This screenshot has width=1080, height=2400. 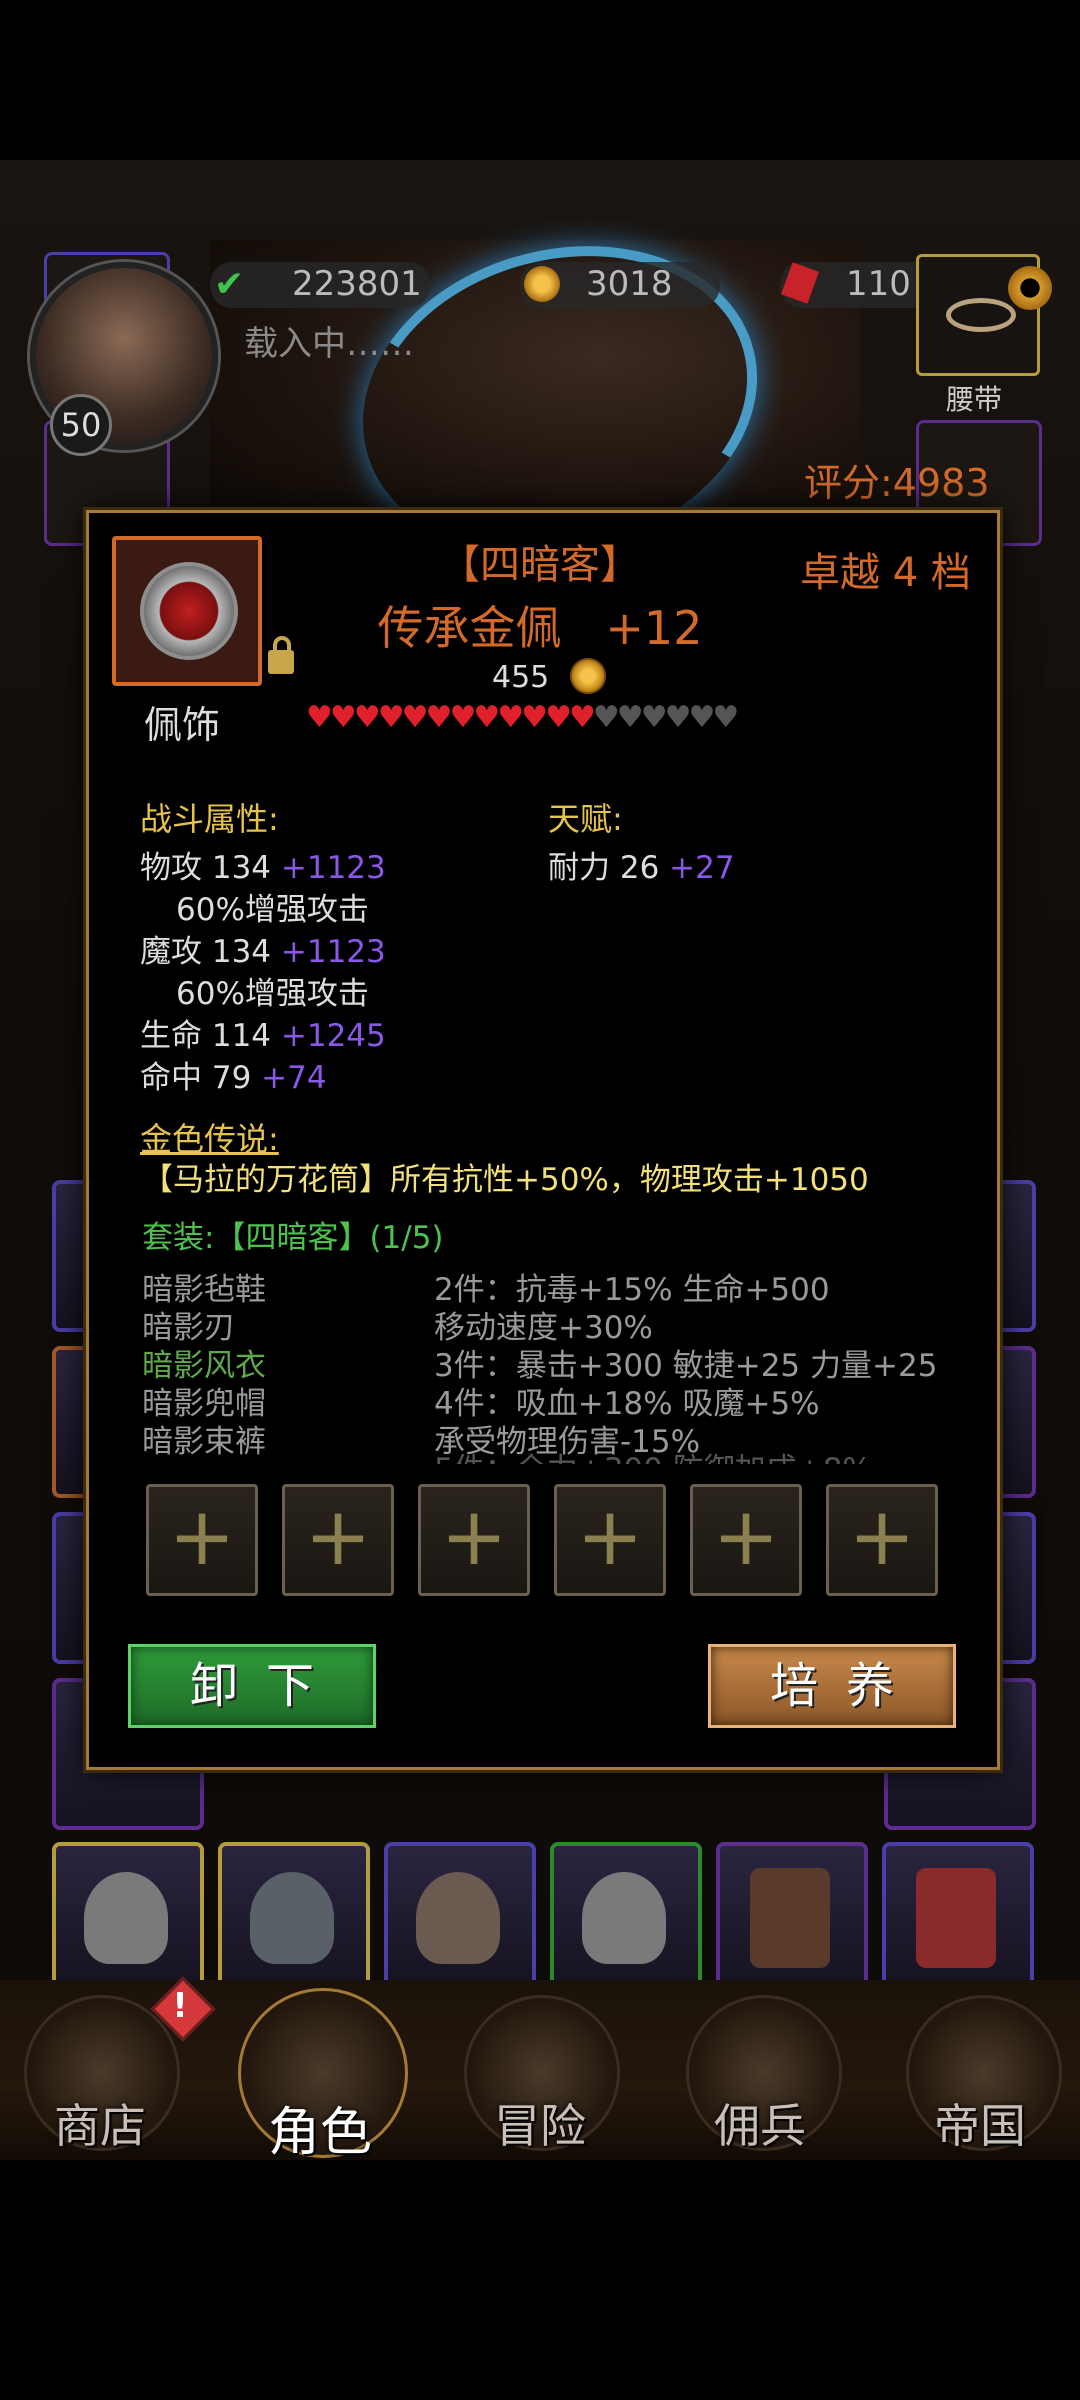 What do you see at coordinates (654, 628) in the screenshot?
I see `item-enhance-level: +12` at bounding box center [654, 628].